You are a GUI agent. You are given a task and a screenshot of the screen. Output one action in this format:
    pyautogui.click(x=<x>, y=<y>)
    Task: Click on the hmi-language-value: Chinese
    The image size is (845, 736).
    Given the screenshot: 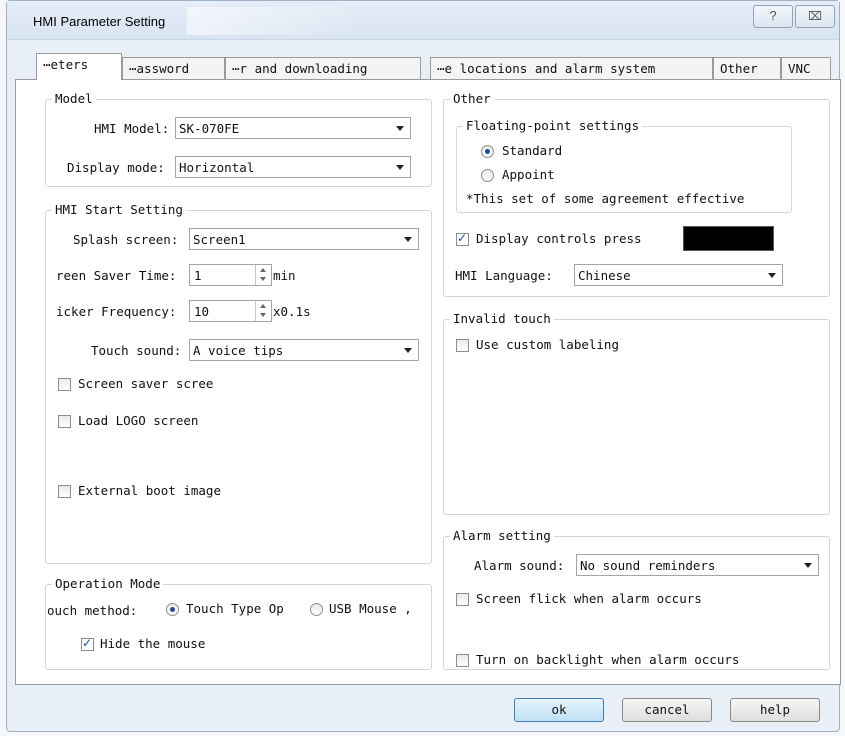 What is the action you would take?
    pyautogui.click(x=604, y=275)
    